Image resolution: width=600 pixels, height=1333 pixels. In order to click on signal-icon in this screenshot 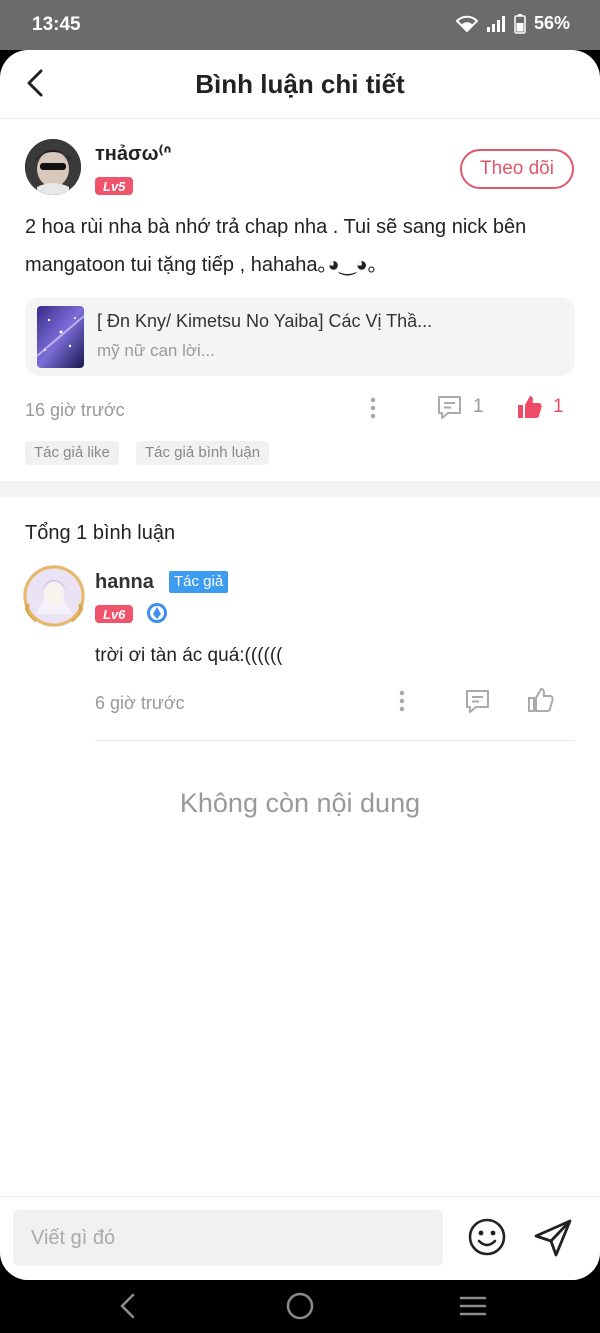, I will do `click(496, 24)`.